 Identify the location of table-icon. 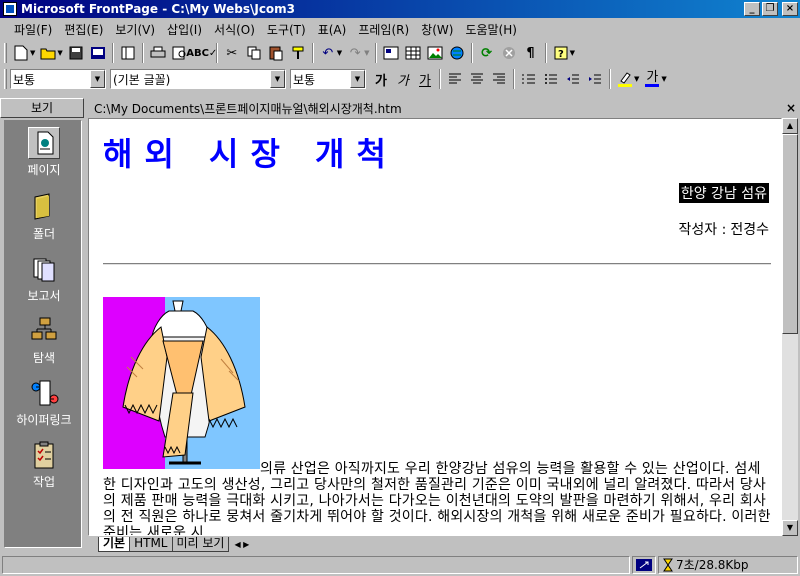
(413, 53).